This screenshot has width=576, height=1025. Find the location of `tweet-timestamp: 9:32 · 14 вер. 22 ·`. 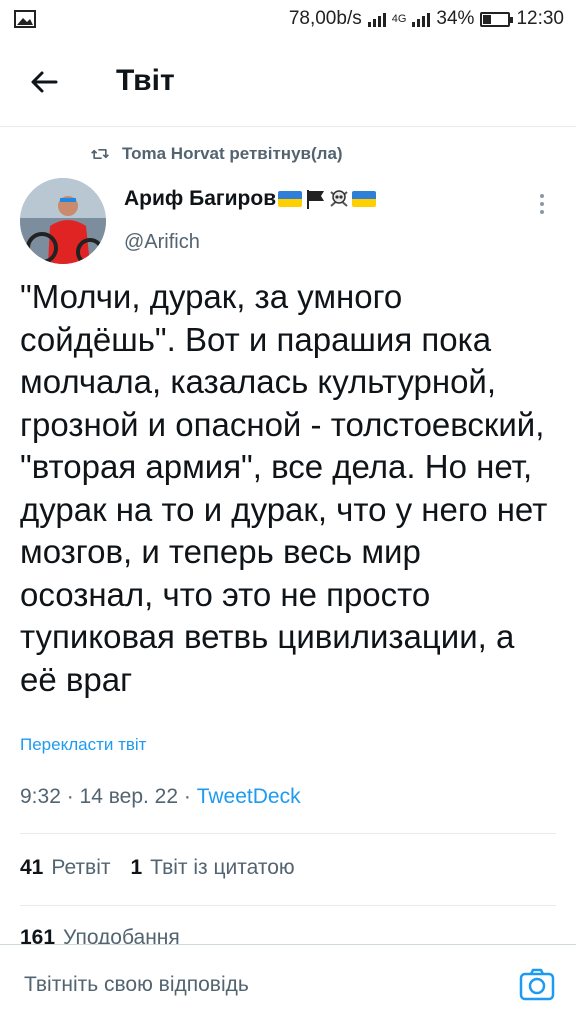

tweet-timestamp: 9:32 · 14 вер. 22 · is located at coordinates (108, 796).